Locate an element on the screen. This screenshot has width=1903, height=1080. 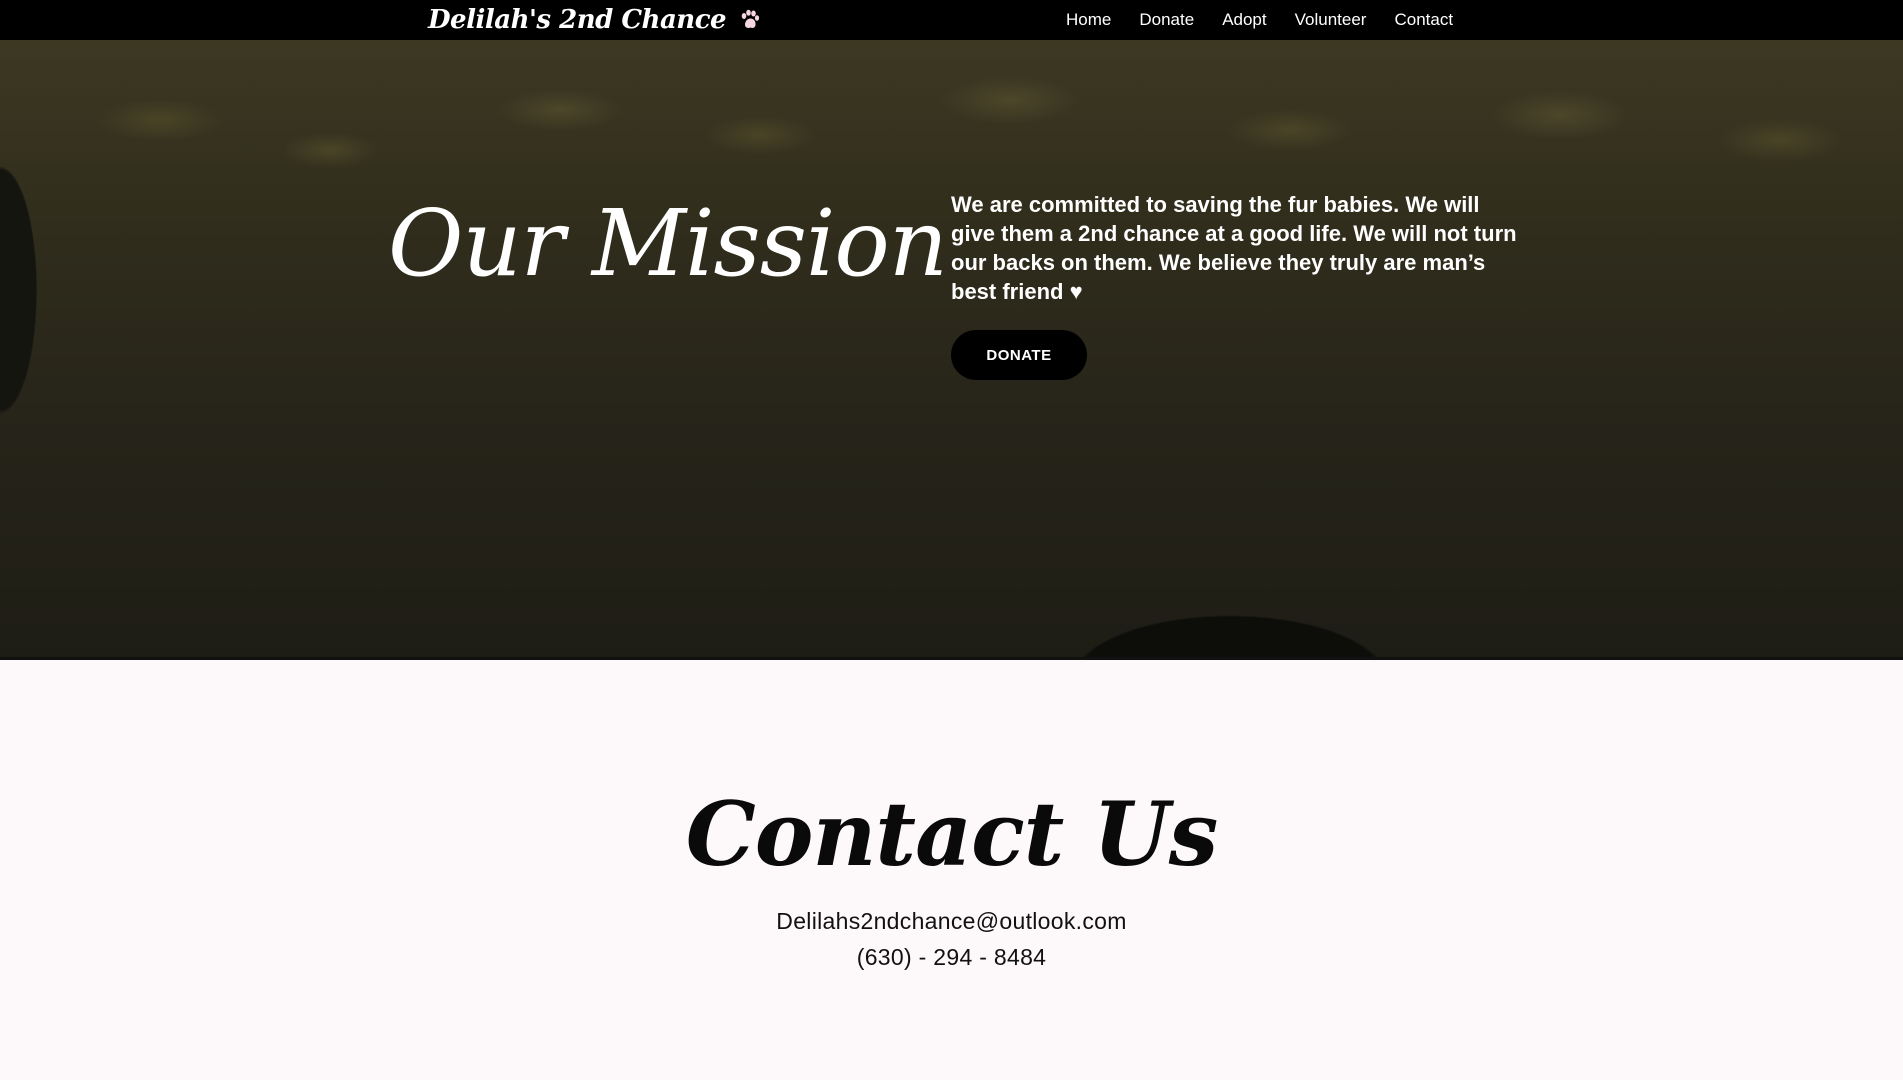
brand-name: Delilah's 2nd Chance is located at coordinates (577, 20).